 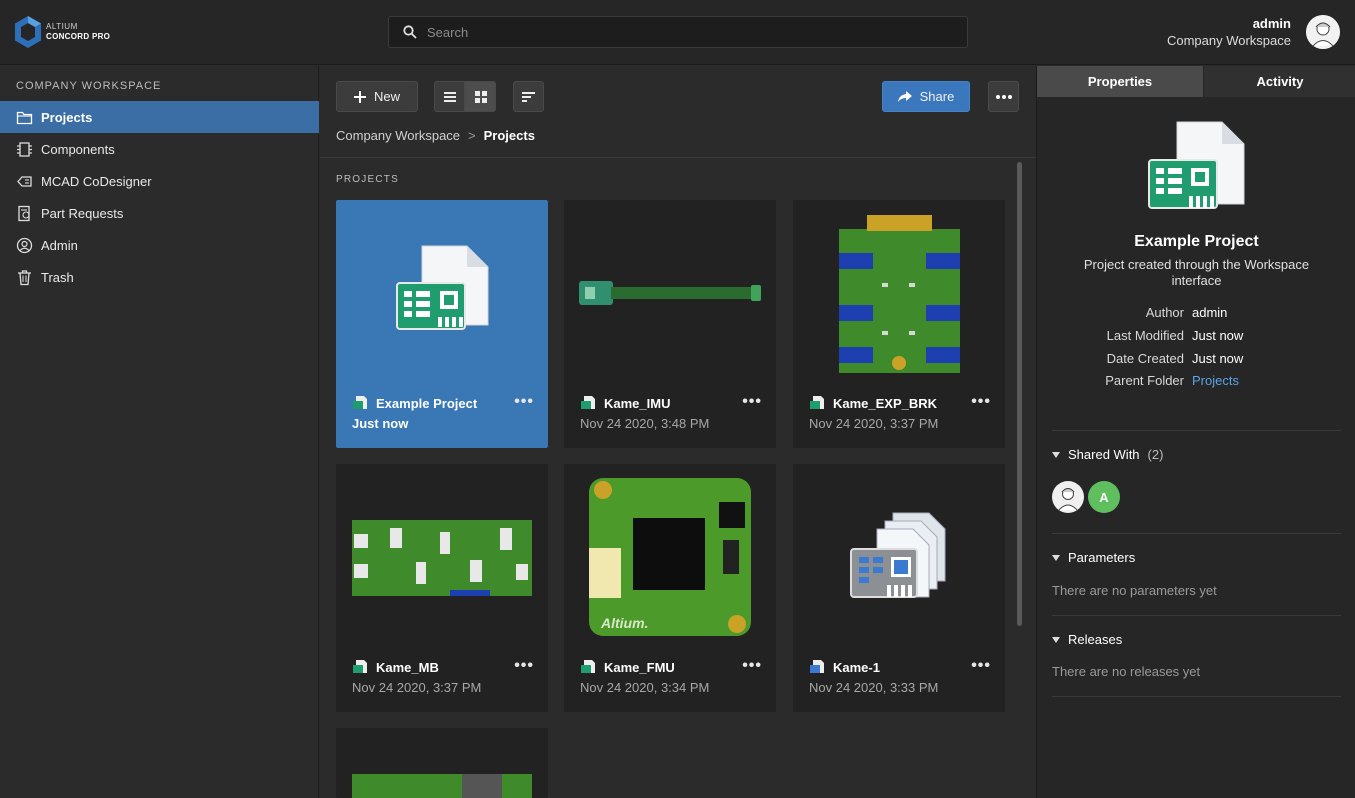 What do you see at coordinates (1145, 335) in the screenshot?
I see `prop-key: Last Modified` at bounding box center [1145, 335].